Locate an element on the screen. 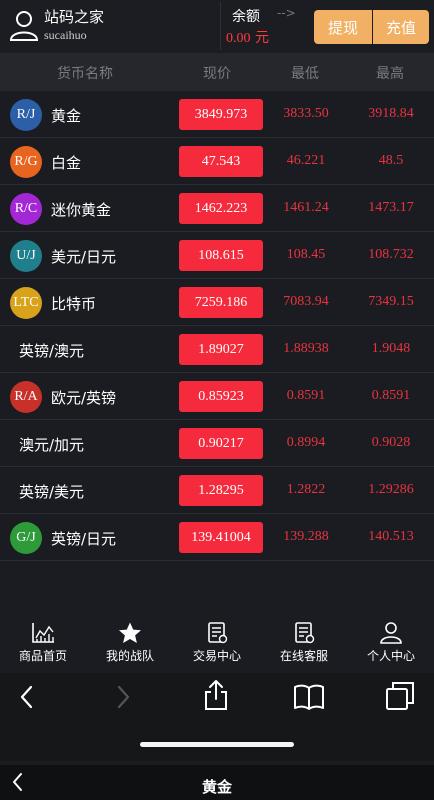 Image resolution: width=434 pixels, height=800 pixels. account-header: 站码之家 sucaihuo 余额 --> 0.00 元 提现 充值 is located at coordinates (217, 26).